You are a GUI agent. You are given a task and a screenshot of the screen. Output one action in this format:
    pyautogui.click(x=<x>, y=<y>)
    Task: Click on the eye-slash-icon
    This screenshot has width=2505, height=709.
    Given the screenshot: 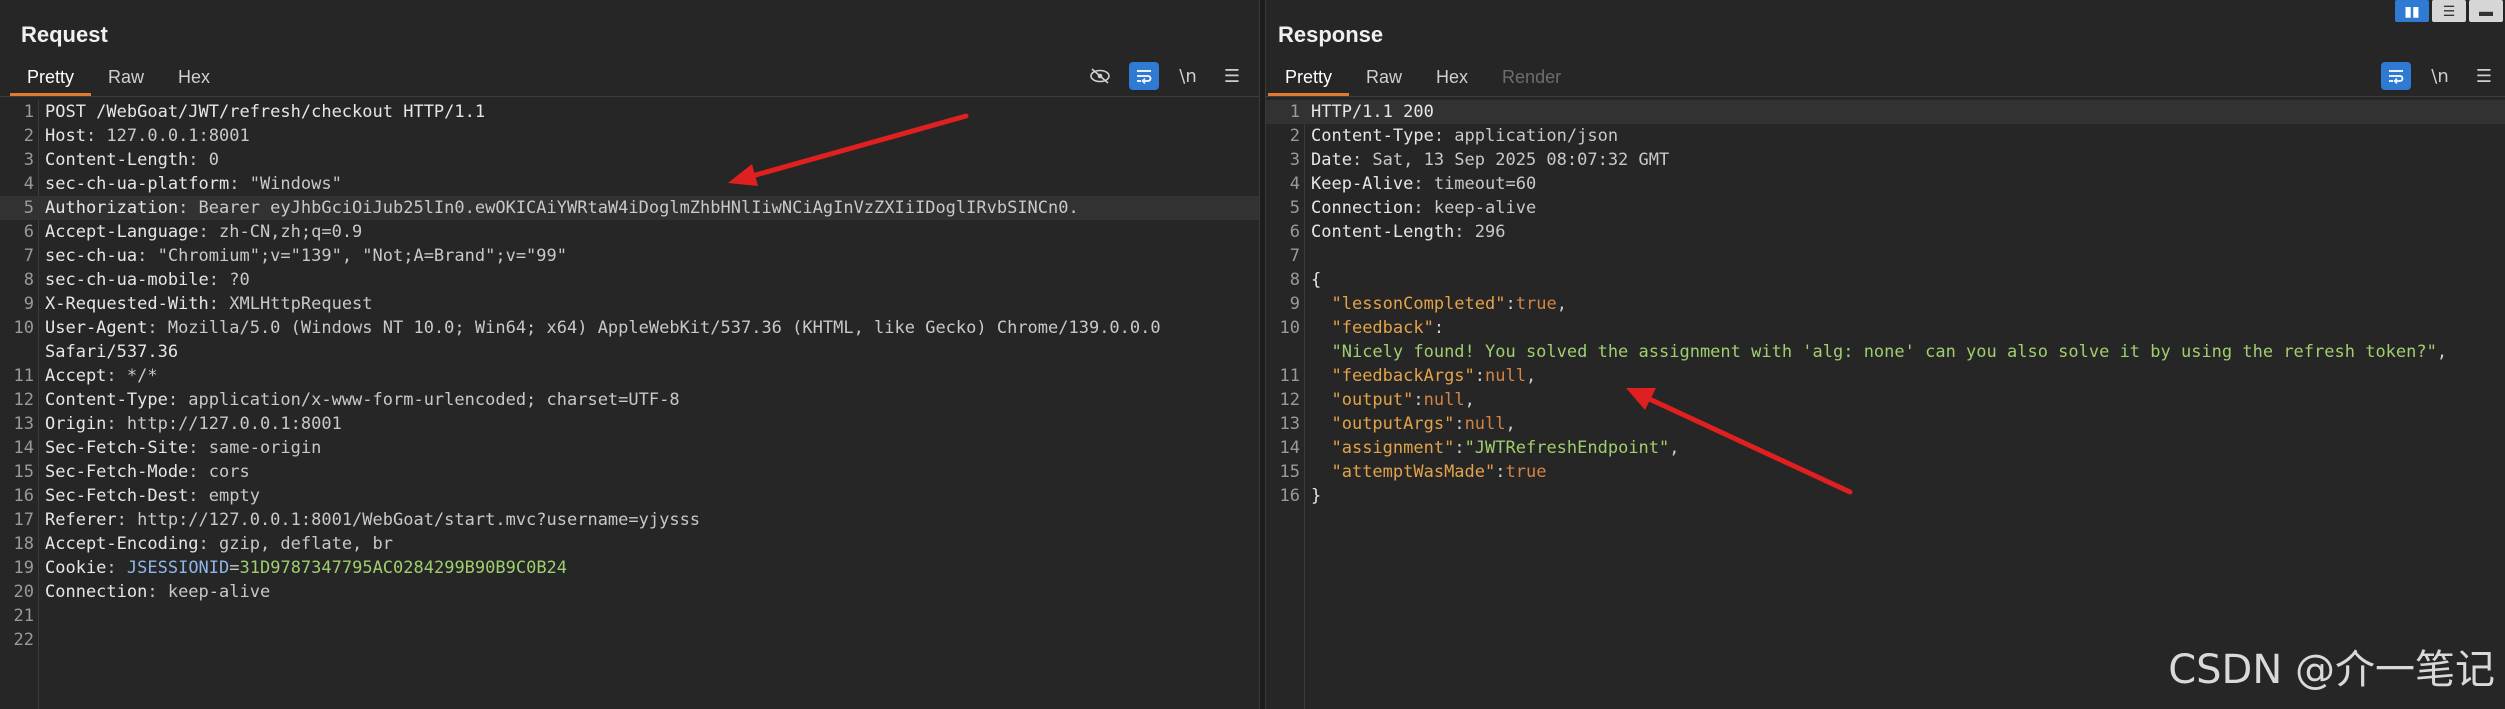 What is the action you would take?
    pyautogui.click(x=1100, y=76)
    